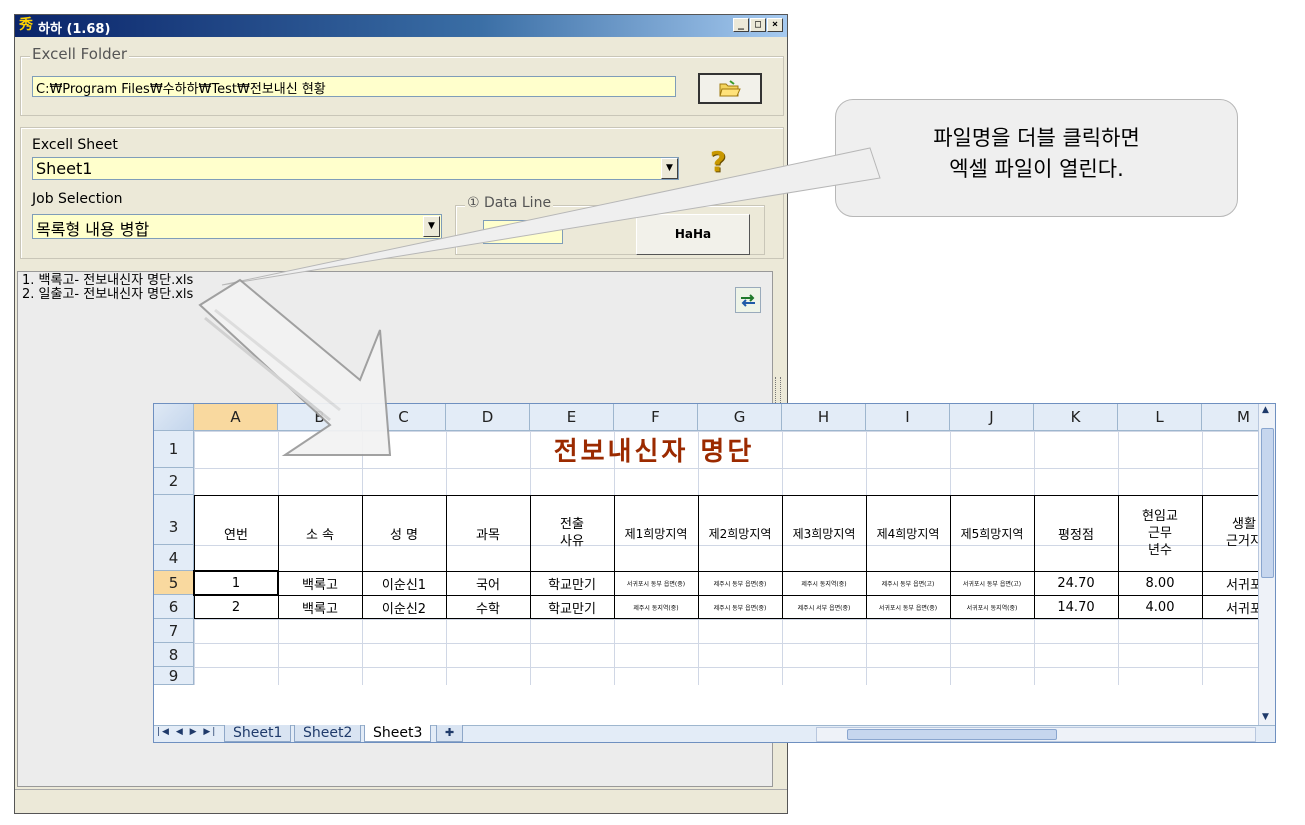 The image size is (1305, 825). What do you see at coordinates (77, 199) in the screenshot?
I see `job-label: Job Selection` at bounding box center [77, 199].